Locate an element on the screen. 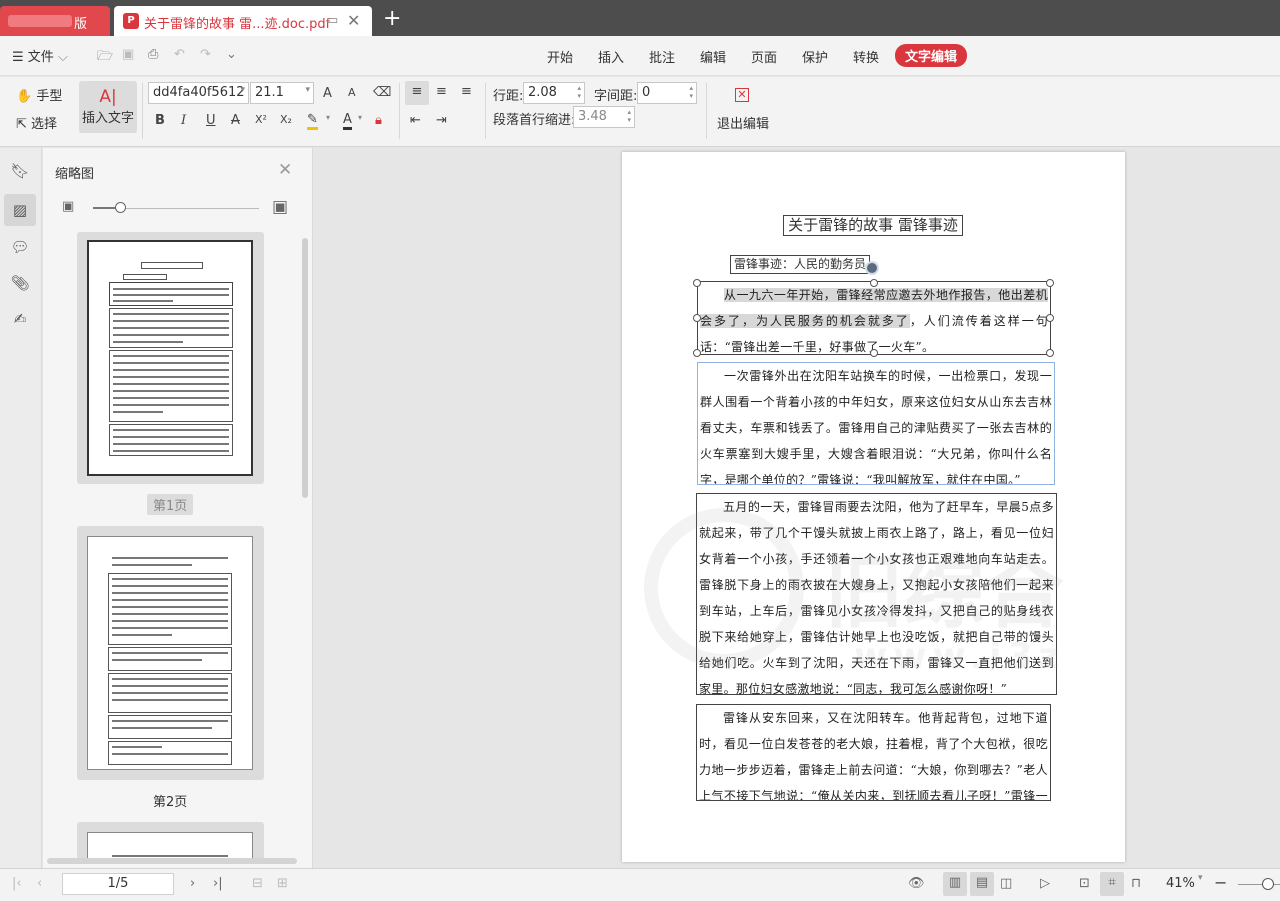 The image size is (1280, 901). undo-icon: ↶ is located at coordinates (179, 54).